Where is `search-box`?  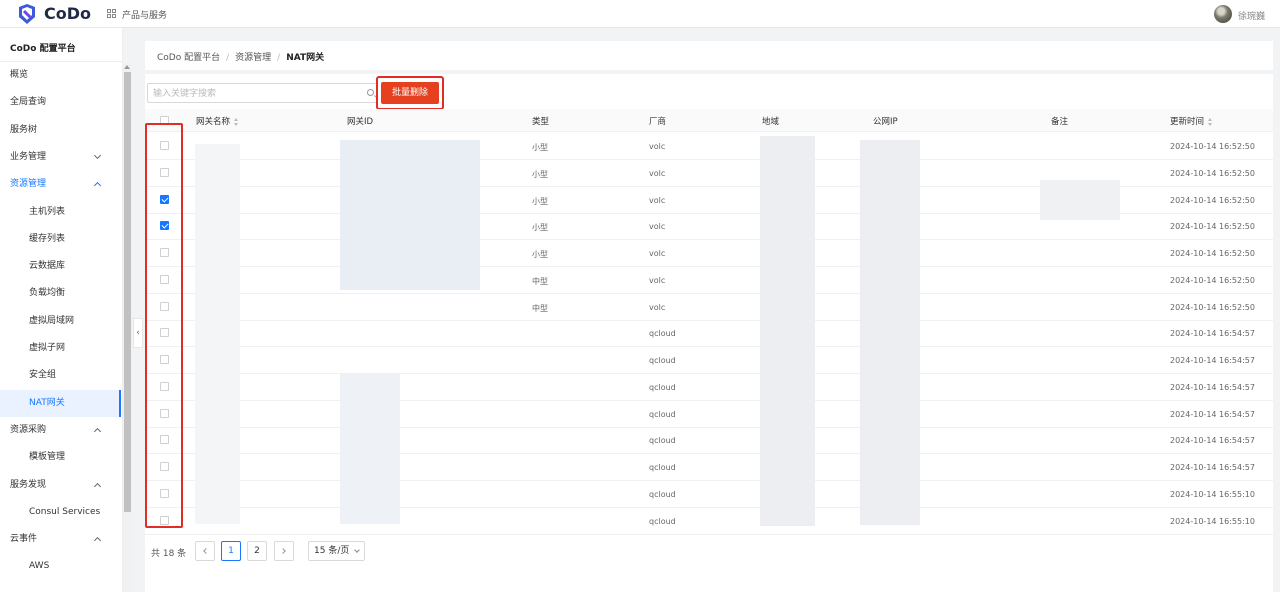
search-box is located at coordinates (262, 93).